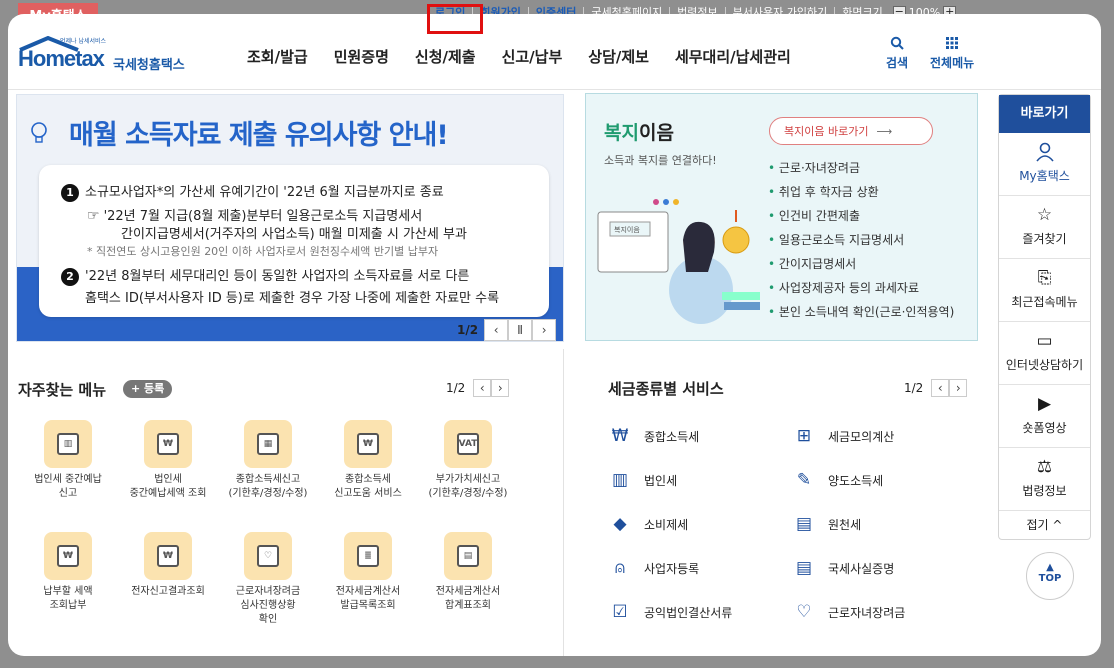  I want to click on freq-item-e-invoice-summary: ▤ 전자세금계산서 합계표조회, so click(468, 572).